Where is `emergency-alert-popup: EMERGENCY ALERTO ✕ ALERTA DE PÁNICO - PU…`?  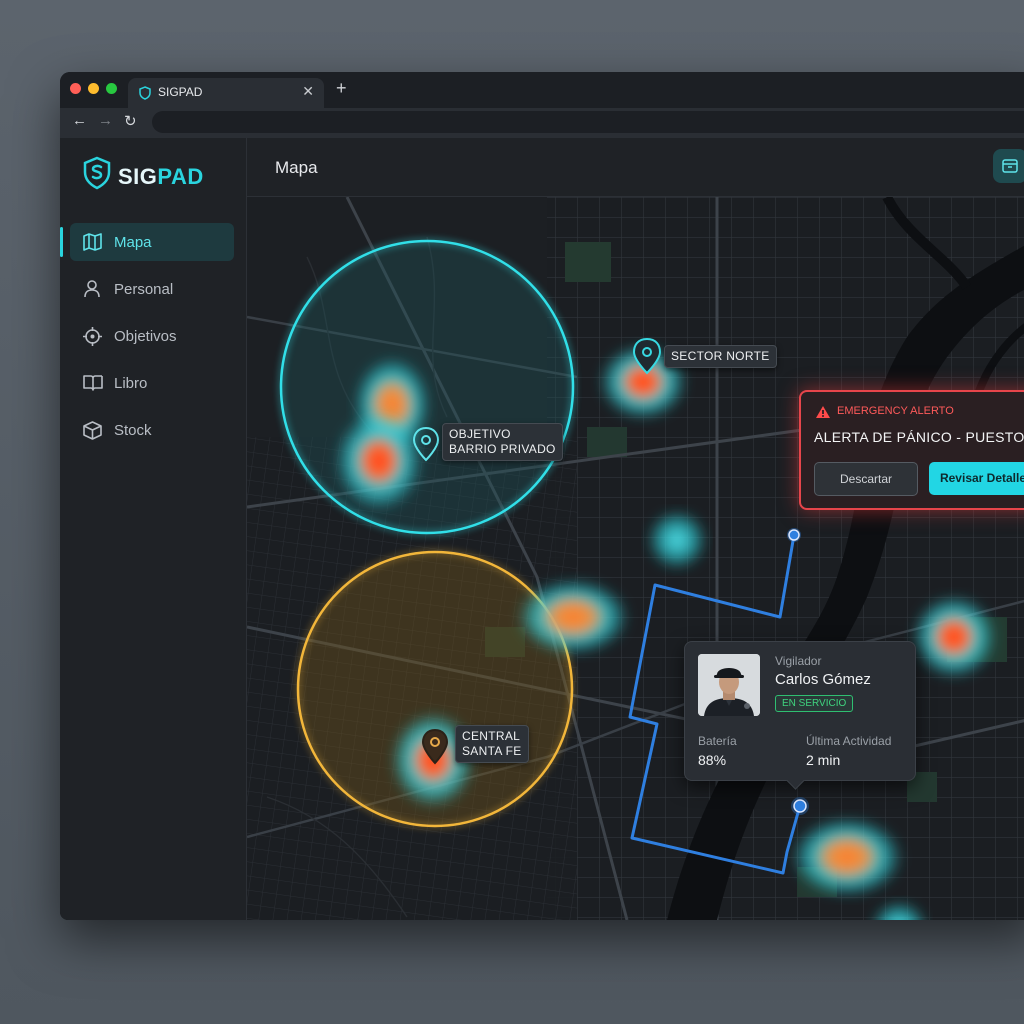 emergency-alert-popup: EMERGENCY ALERTO ✕ ALERTA DE PÁNICO - PU… is located at coordinates (911, 450).